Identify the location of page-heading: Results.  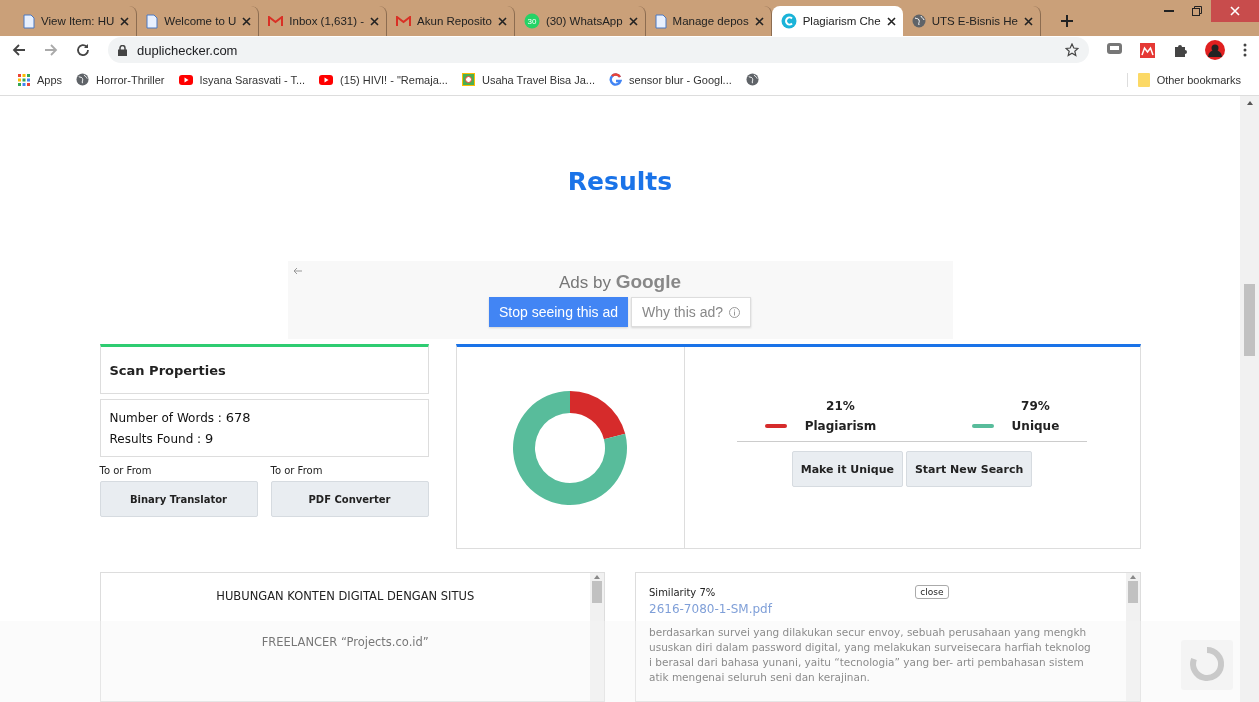
(620, 182).